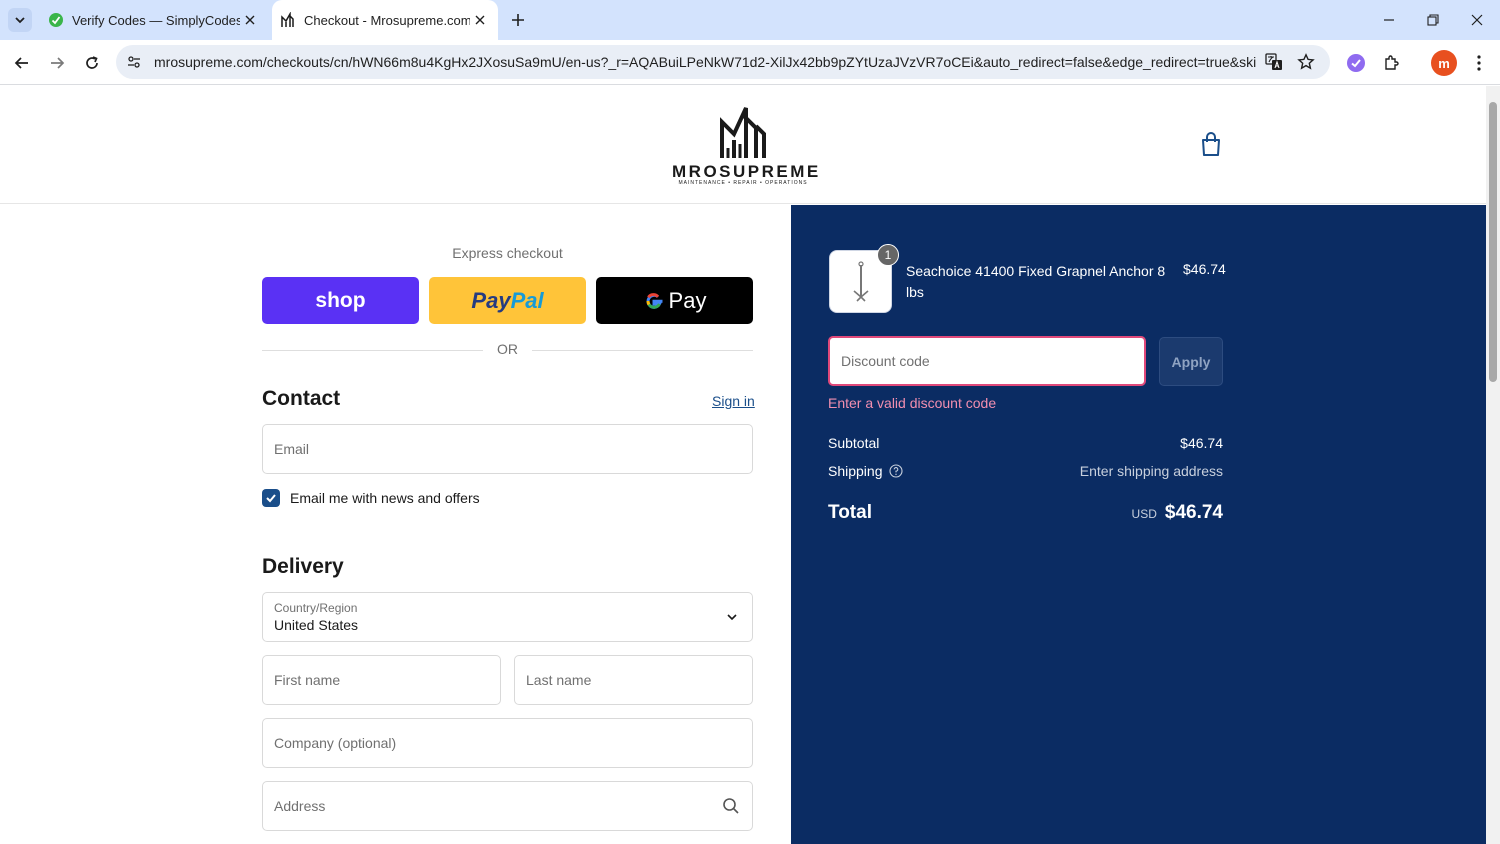 The height and width of the screenshot is (844, 1500). I want to click on extensions-button, so click(1392, 63).